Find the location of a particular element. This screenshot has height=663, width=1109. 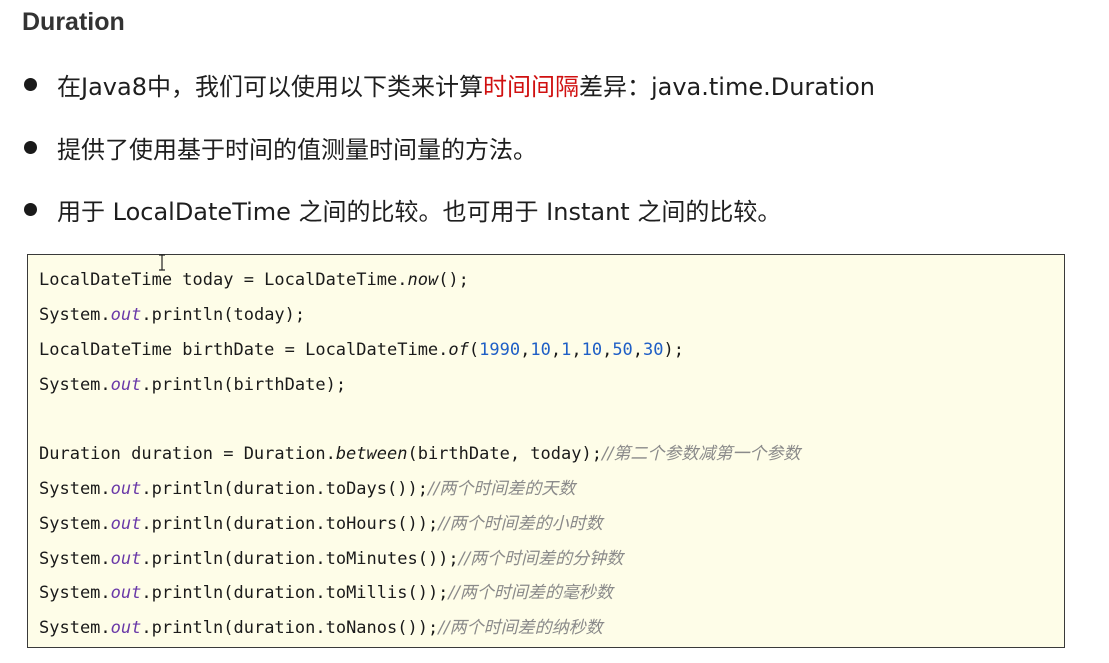

code-text: .println(duration.toMinutes()); is located at coordinates (300, 559).